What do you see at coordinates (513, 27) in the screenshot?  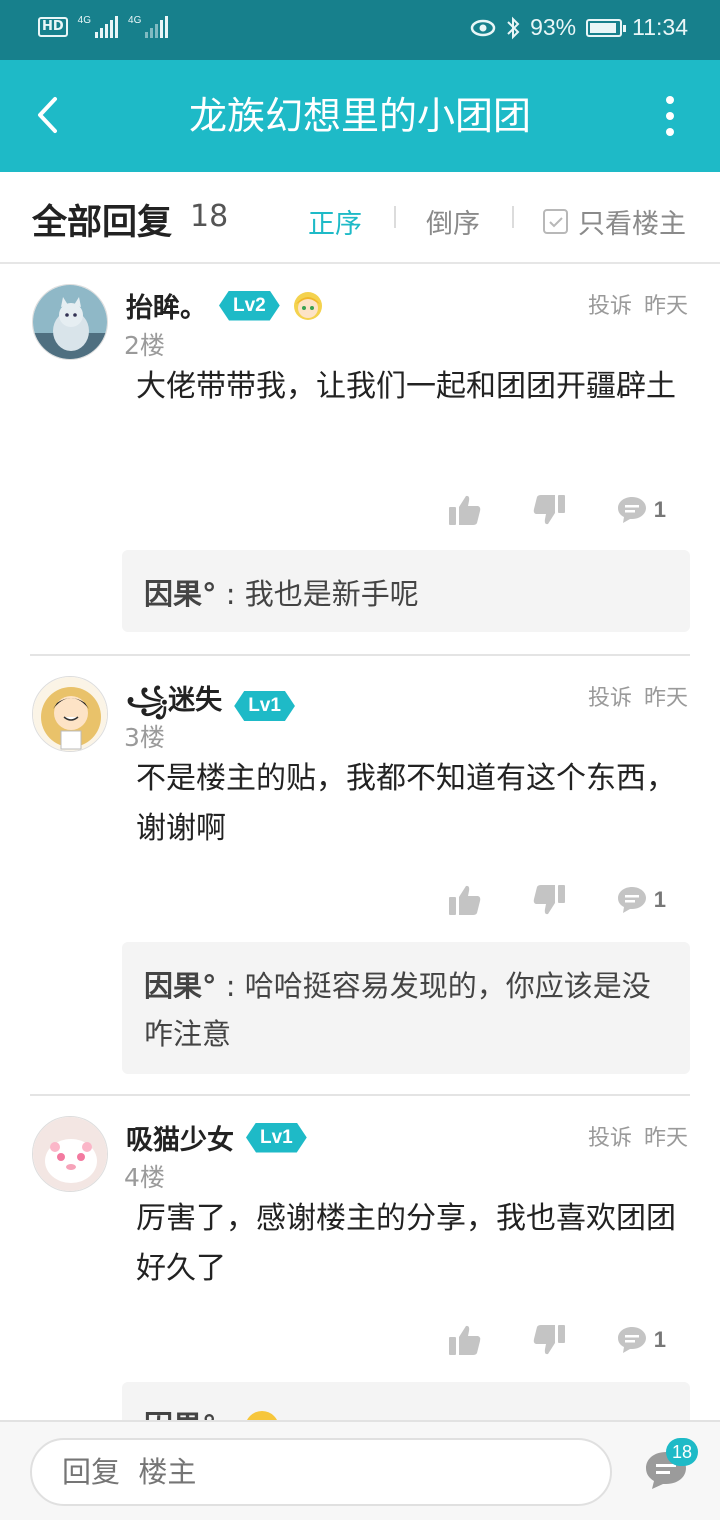 I see `bluetooth-icon` at bounding box center [513, 27].